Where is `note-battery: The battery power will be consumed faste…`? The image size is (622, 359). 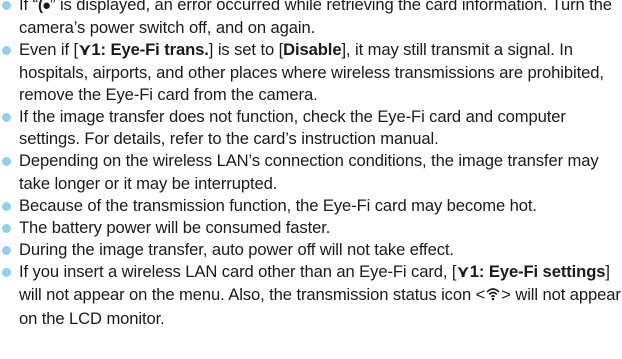 note-battery: The battery power will be consumed faste… is located at coordinates (311, 228).